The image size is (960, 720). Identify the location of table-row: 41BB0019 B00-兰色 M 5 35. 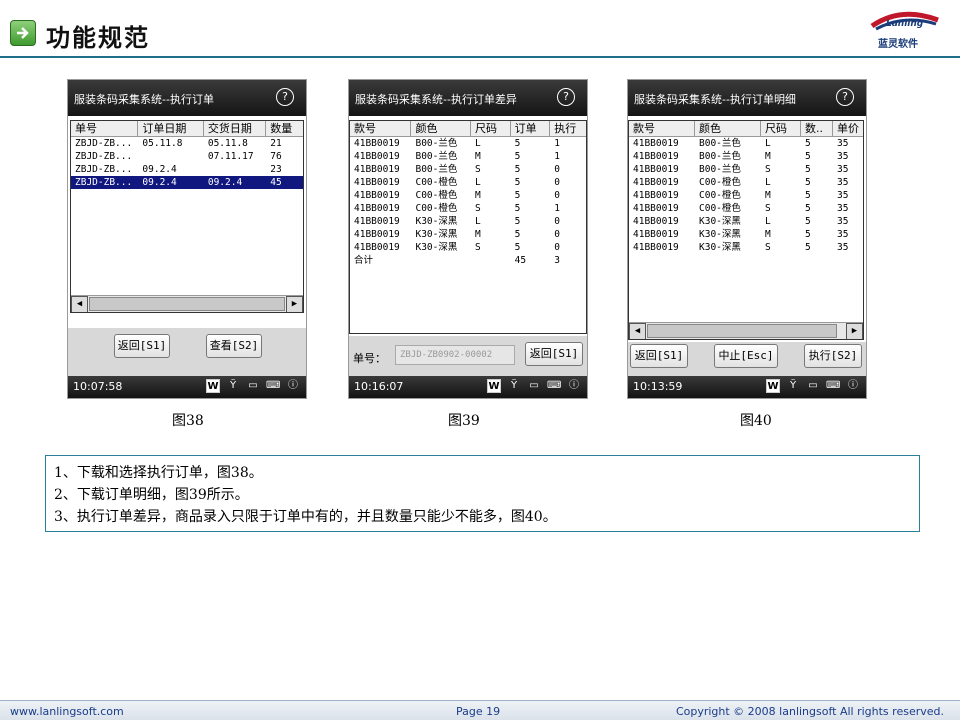
(746, 156).